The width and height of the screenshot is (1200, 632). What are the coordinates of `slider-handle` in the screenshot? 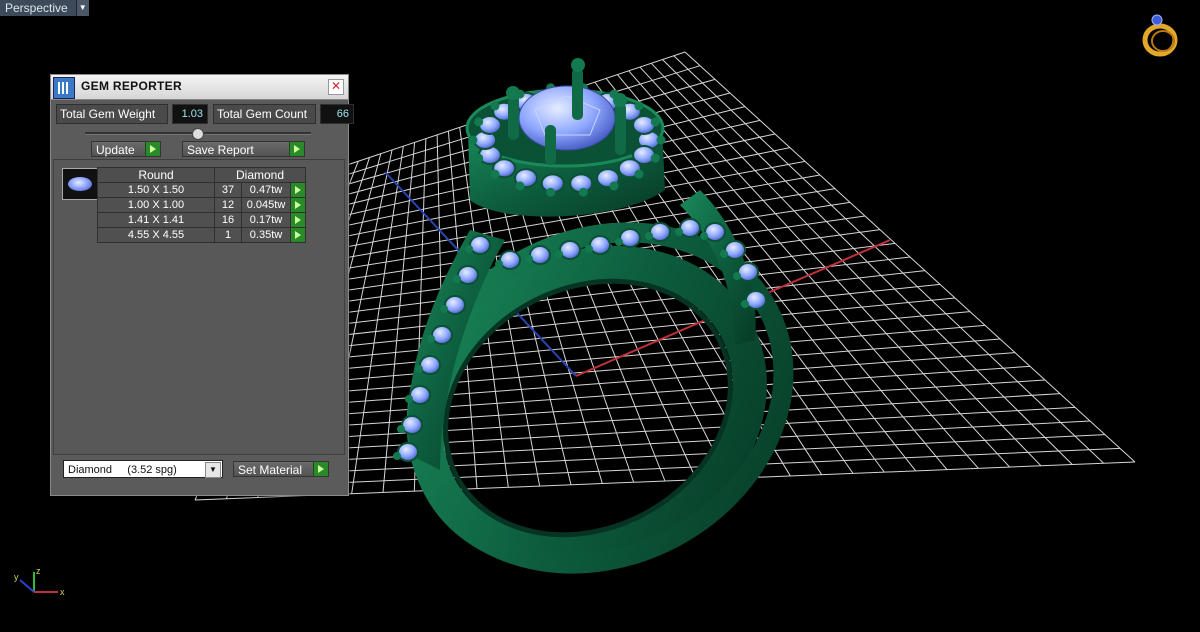 It's located at (198, 134).